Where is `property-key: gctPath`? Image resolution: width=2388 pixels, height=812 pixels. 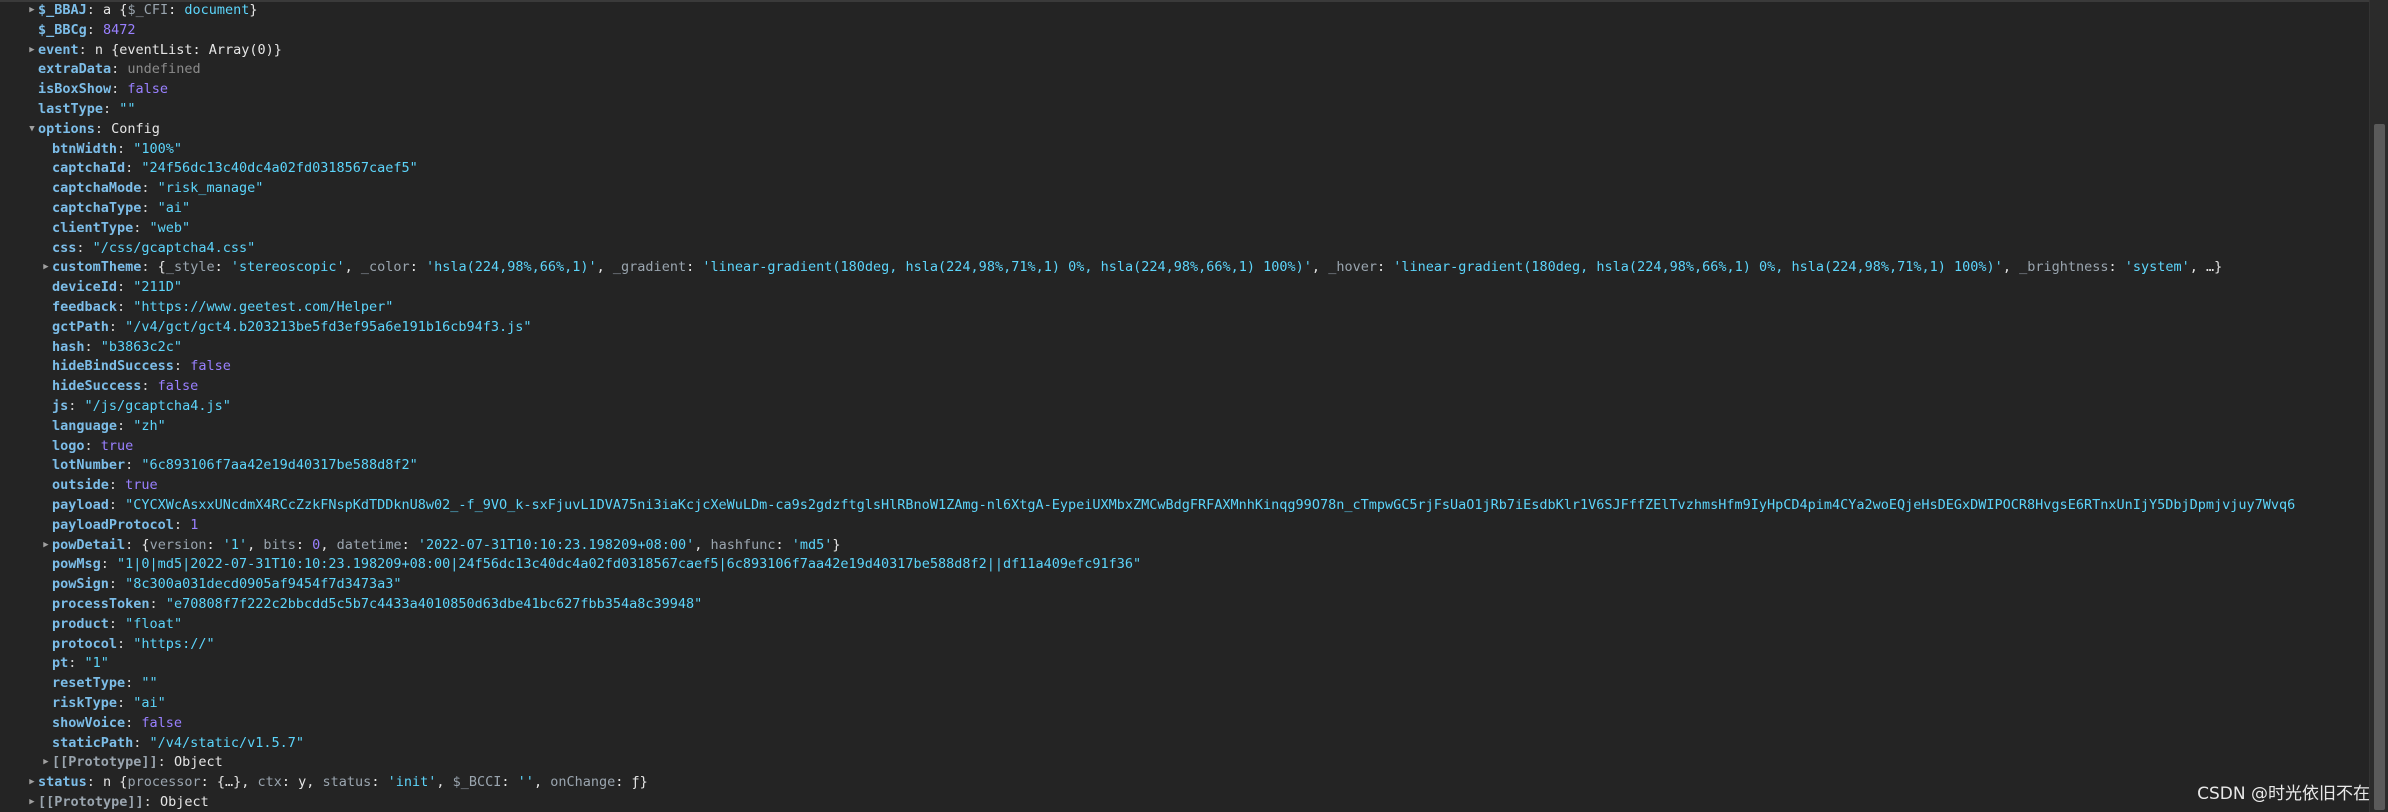 property-key: gctPath is located at coordinates (80, 326).